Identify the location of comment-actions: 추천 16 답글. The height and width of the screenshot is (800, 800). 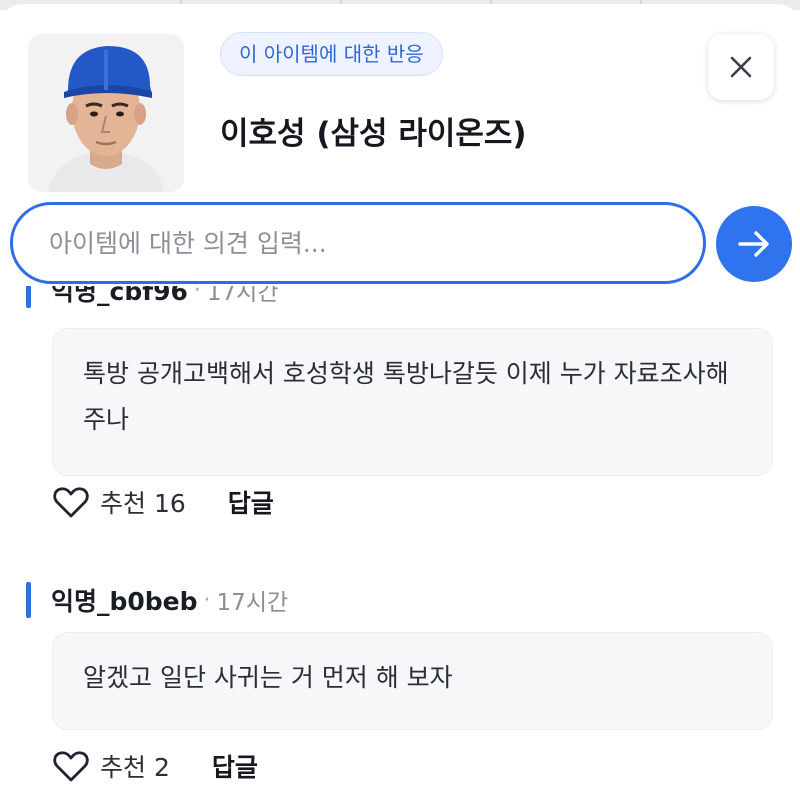
(163, 502).